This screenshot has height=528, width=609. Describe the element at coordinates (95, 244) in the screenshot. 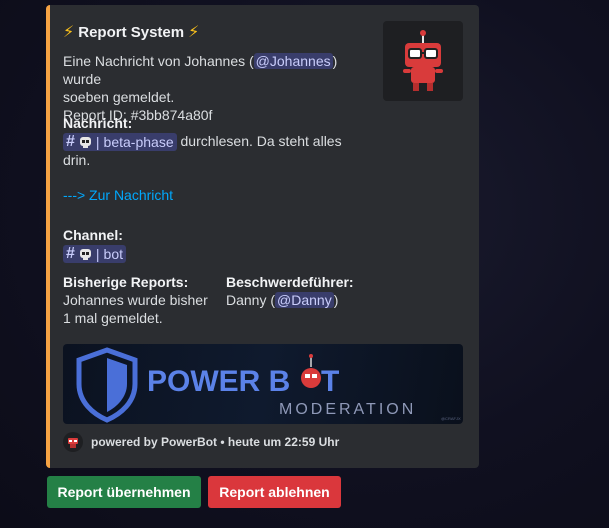

I see `field-channel: Channel: # | bot` at that location.